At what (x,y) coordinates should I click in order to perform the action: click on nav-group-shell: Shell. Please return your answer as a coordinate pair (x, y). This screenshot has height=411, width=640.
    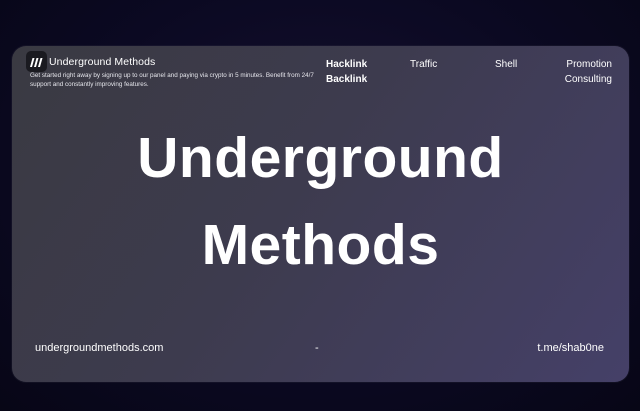
    Looking at the image, I should click on (506, 64).